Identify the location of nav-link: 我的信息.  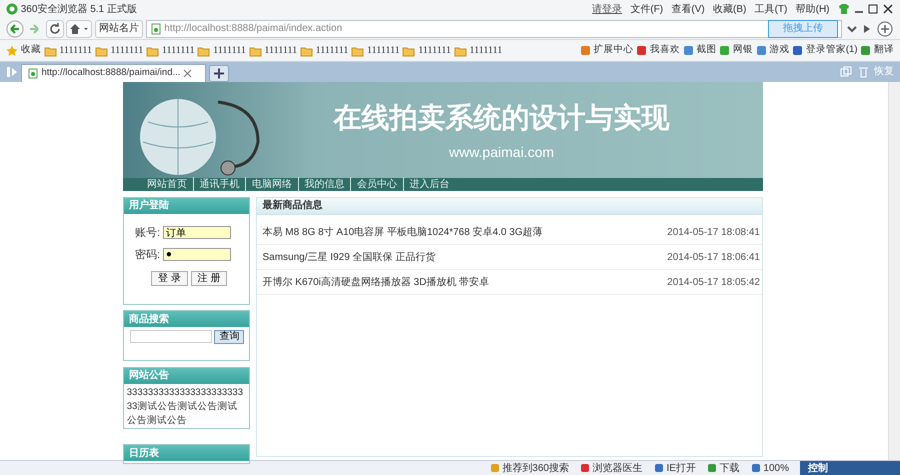
(321, 184).